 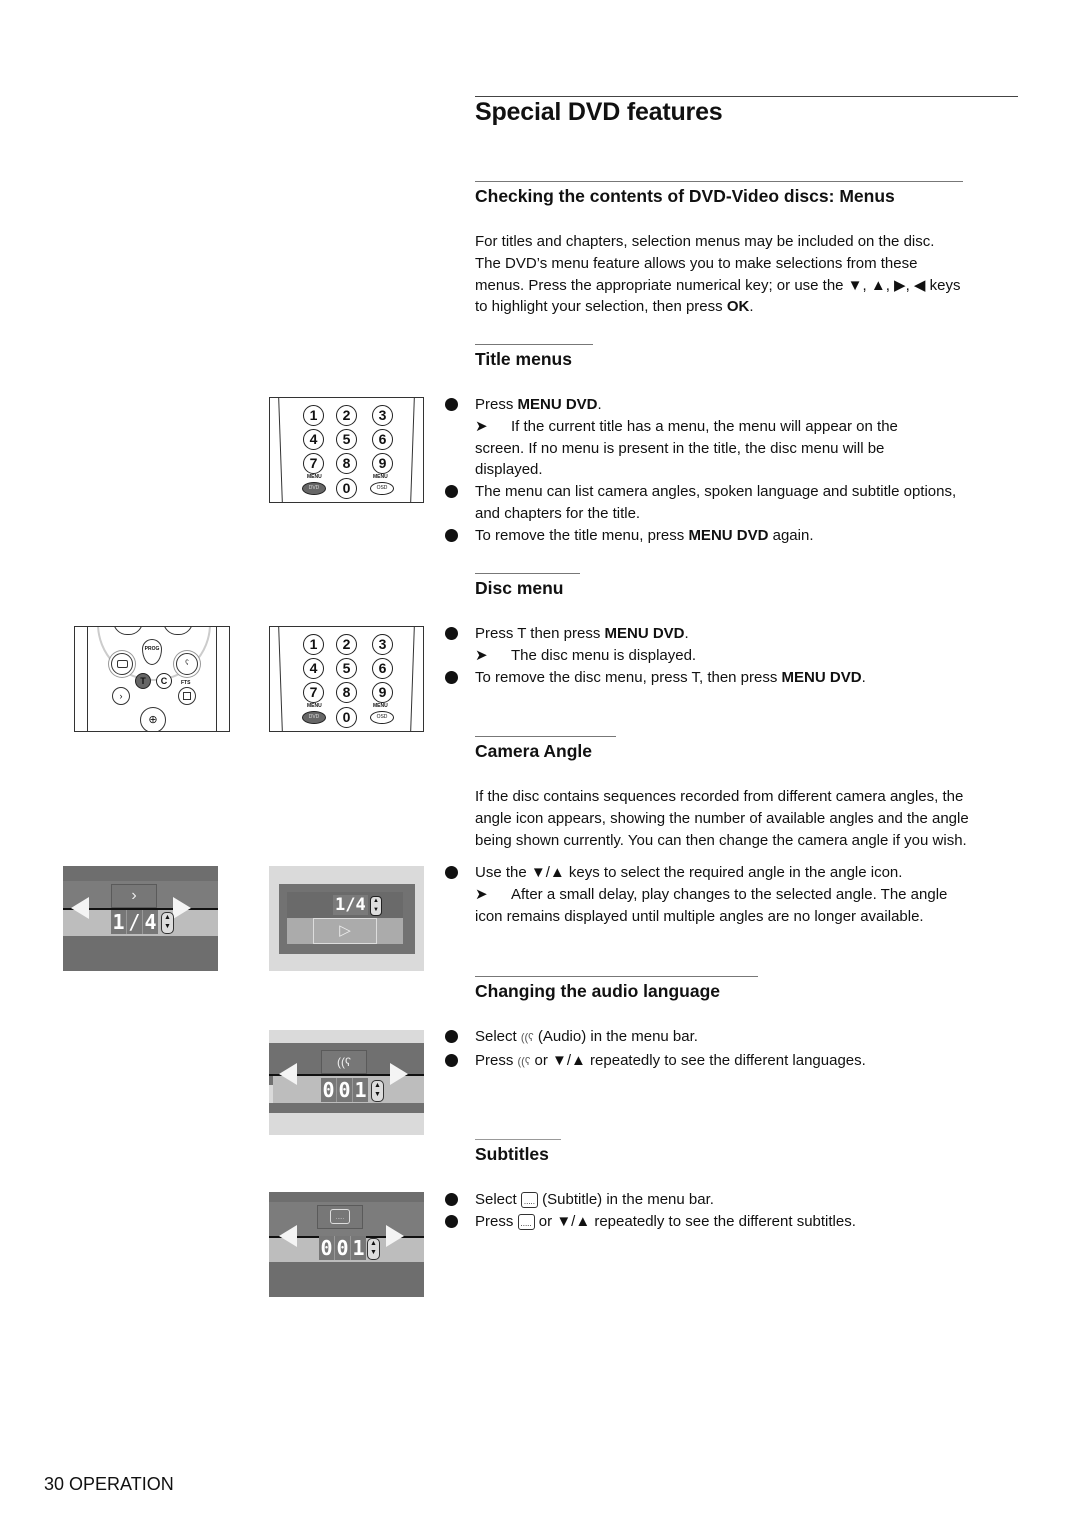 I want to click on key-8: 8, so click(x=346, y=692).